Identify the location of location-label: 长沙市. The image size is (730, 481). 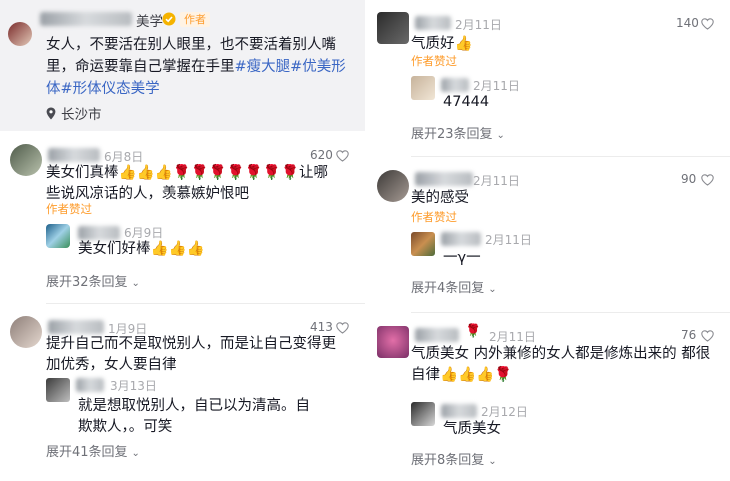
(81, 115).